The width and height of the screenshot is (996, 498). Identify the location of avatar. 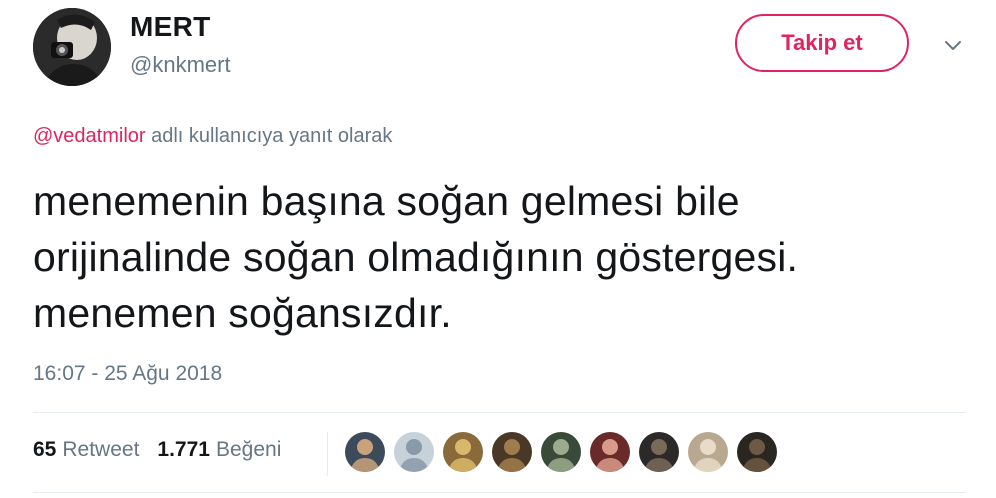
(72, 47).